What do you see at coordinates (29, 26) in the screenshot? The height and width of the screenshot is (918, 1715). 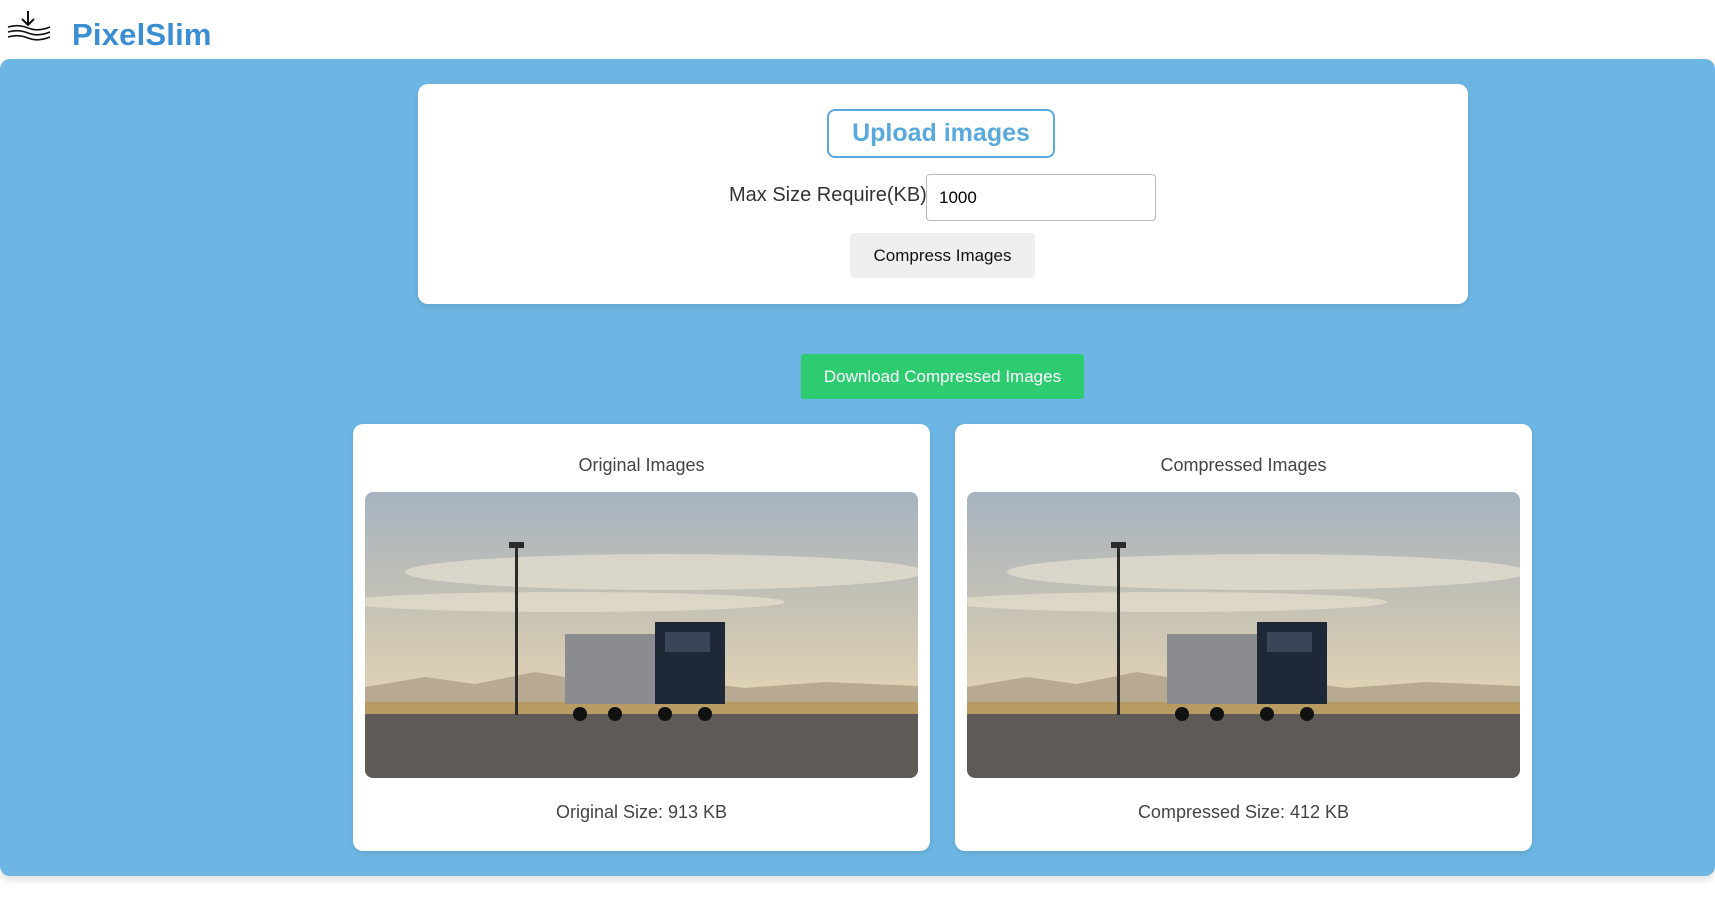 I see `compress-download-icon` at bounding box center [29, 26].